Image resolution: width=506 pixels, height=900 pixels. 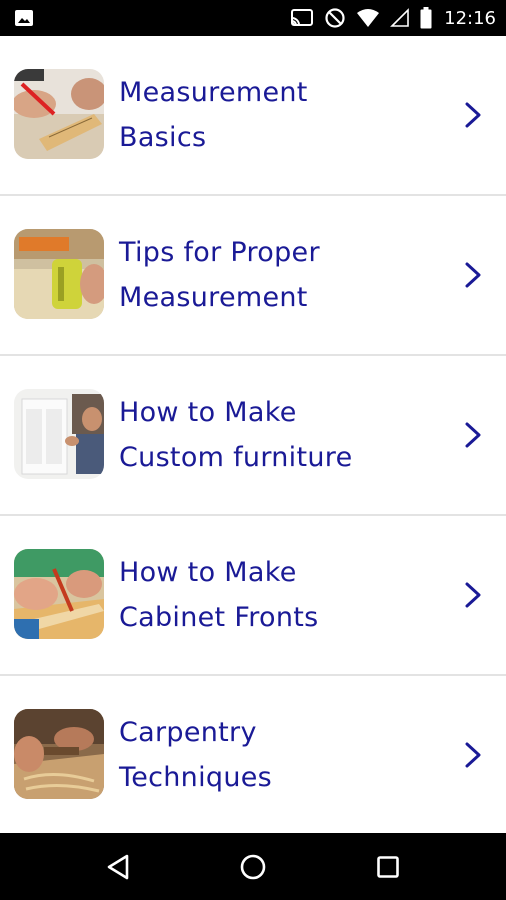 What do you see at coordinates (59, 434) in the screenshot?
I see `furniture-photo-thumbnail` at bounding box center [59, 434].